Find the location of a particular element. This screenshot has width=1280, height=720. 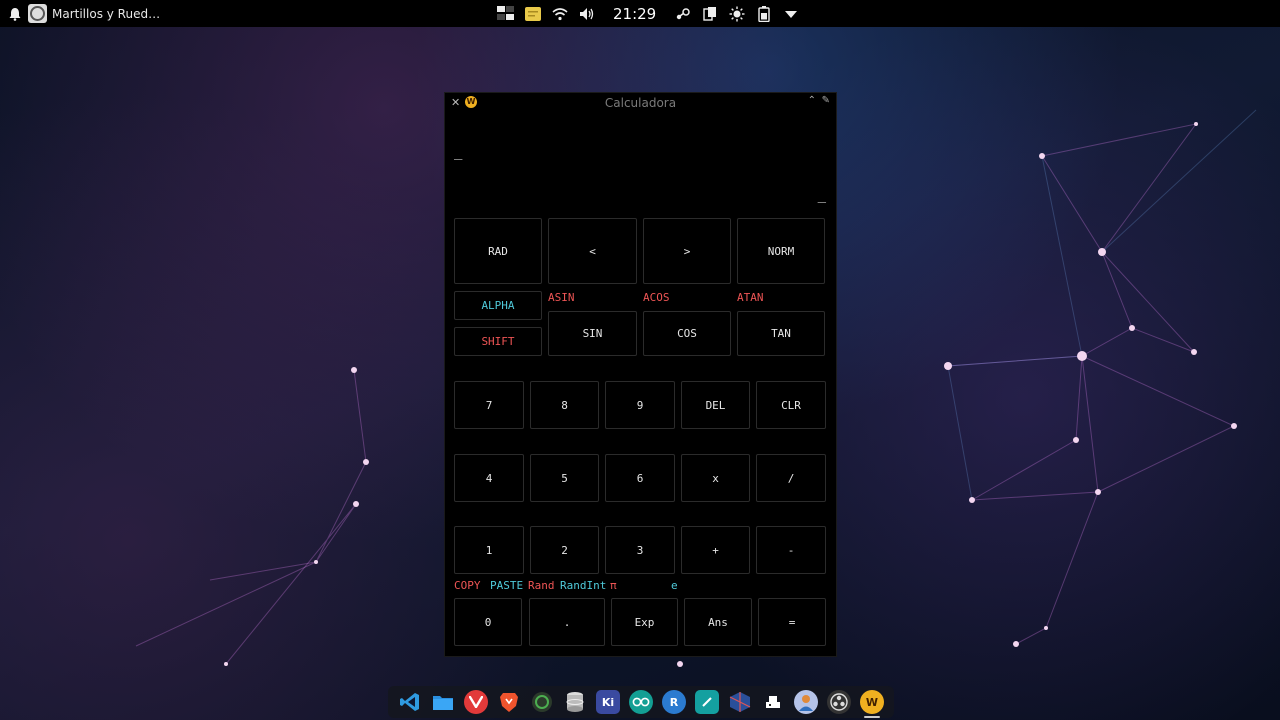

digit-9-button: 9 is located at coordinates (640, 405).